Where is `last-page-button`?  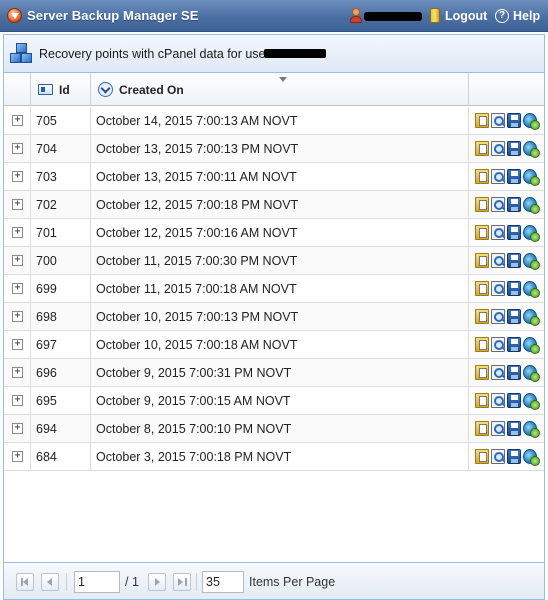 last-page-button is located at coordinates (182, 582).